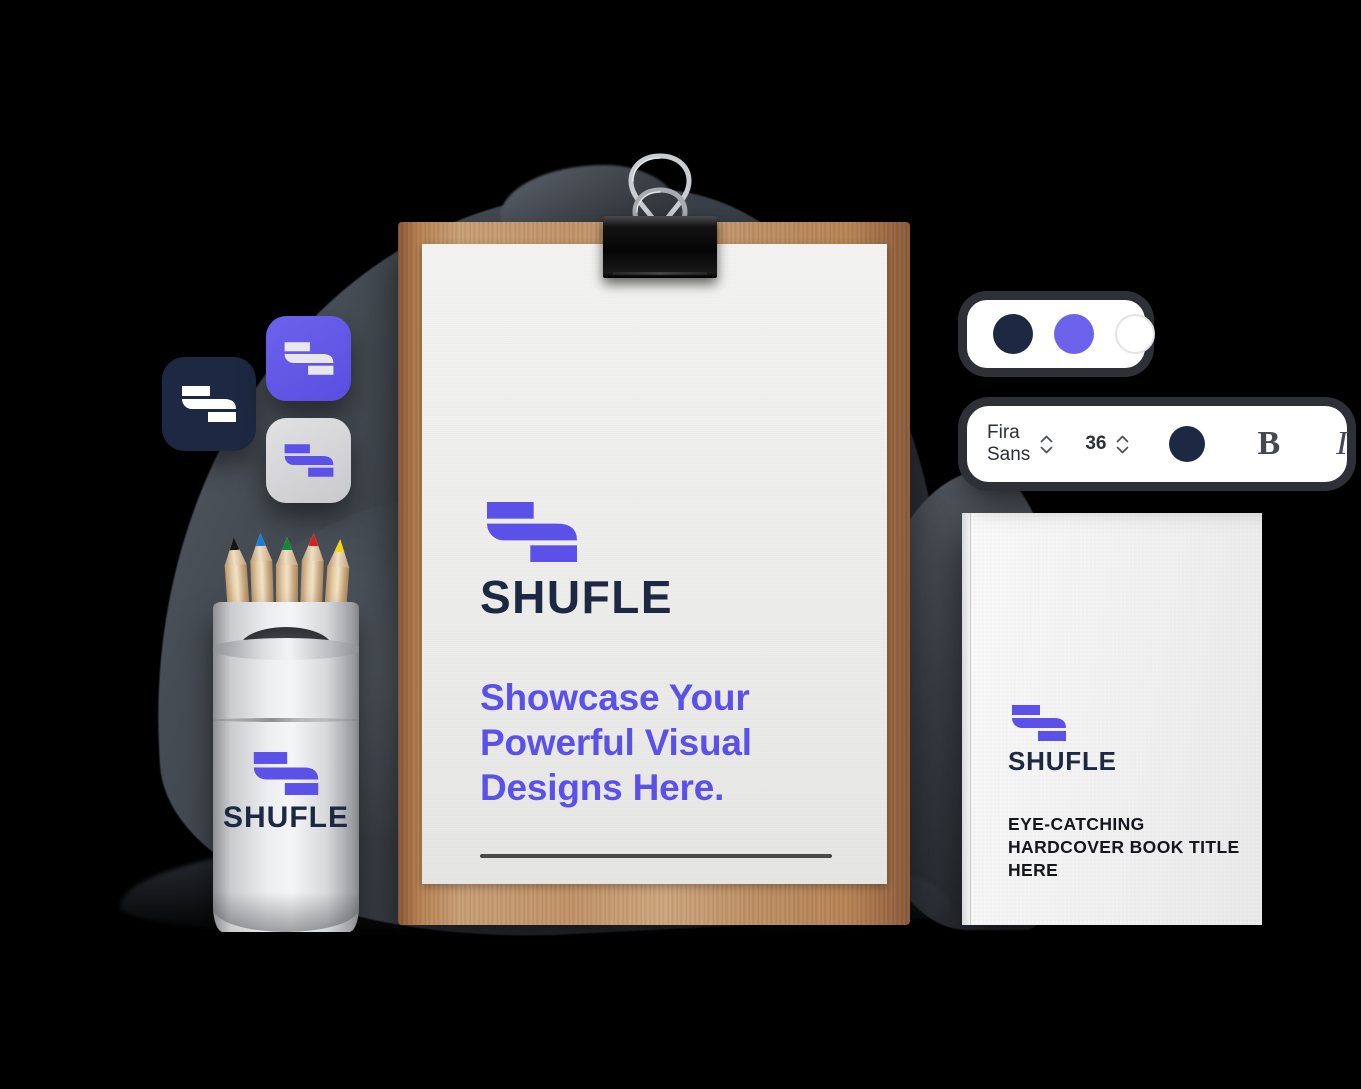  I want to click on app-icon-light, so click(308, 460).